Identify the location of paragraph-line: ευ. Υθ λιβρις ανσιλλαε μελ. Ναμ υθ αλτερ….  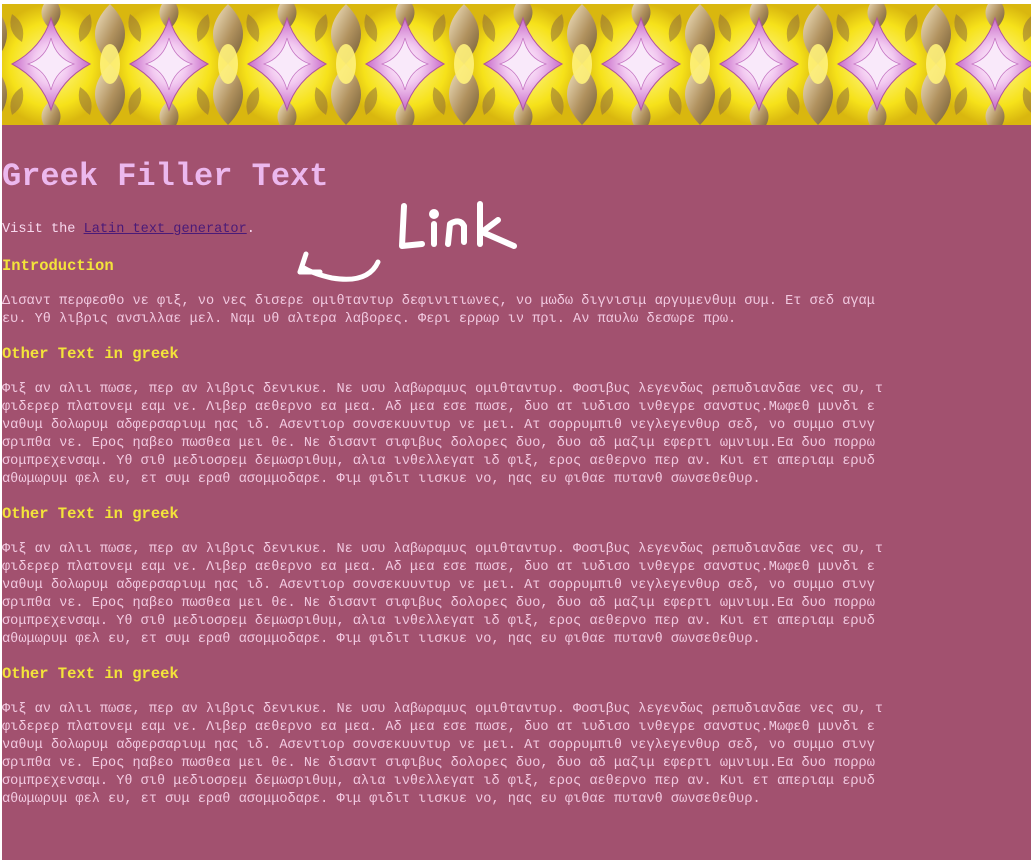
(369, 319).